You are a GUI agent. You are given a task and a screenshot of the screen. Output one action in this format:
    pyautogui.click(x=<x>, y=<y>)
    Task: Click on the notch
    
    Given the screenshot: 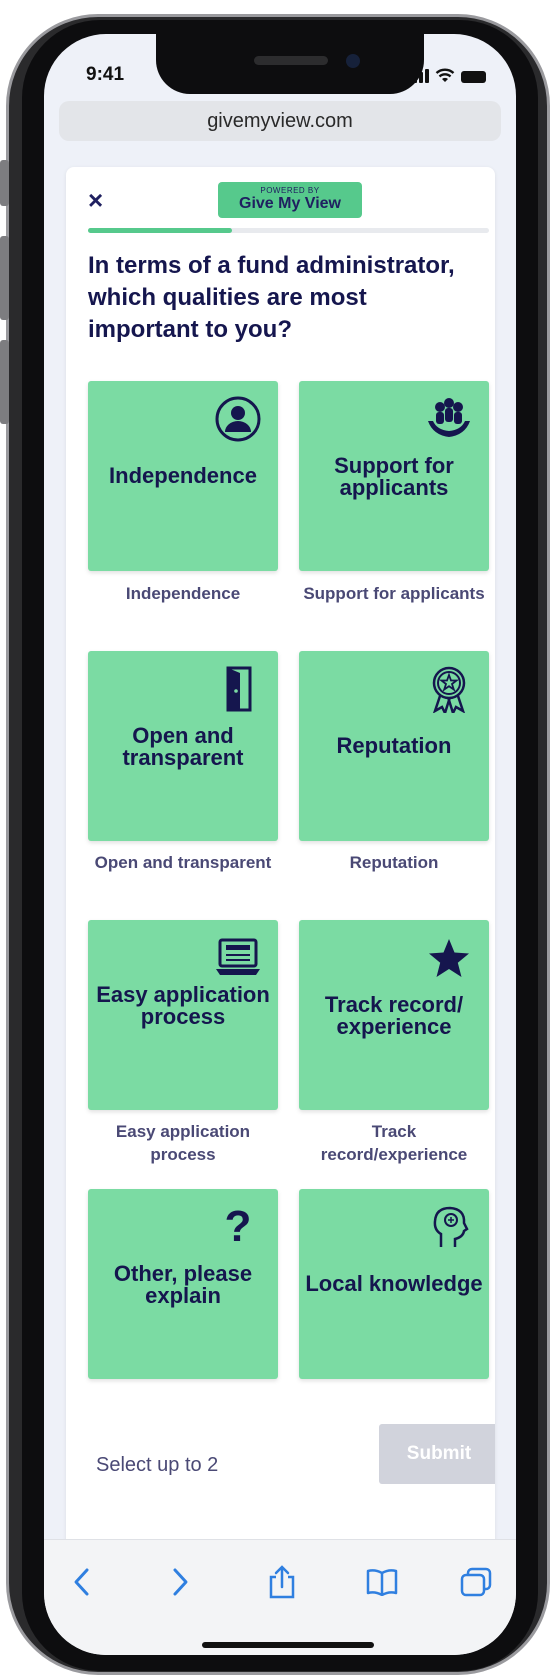 What is the action you would take?
    pyautogui.click(x=290, y=64)
    